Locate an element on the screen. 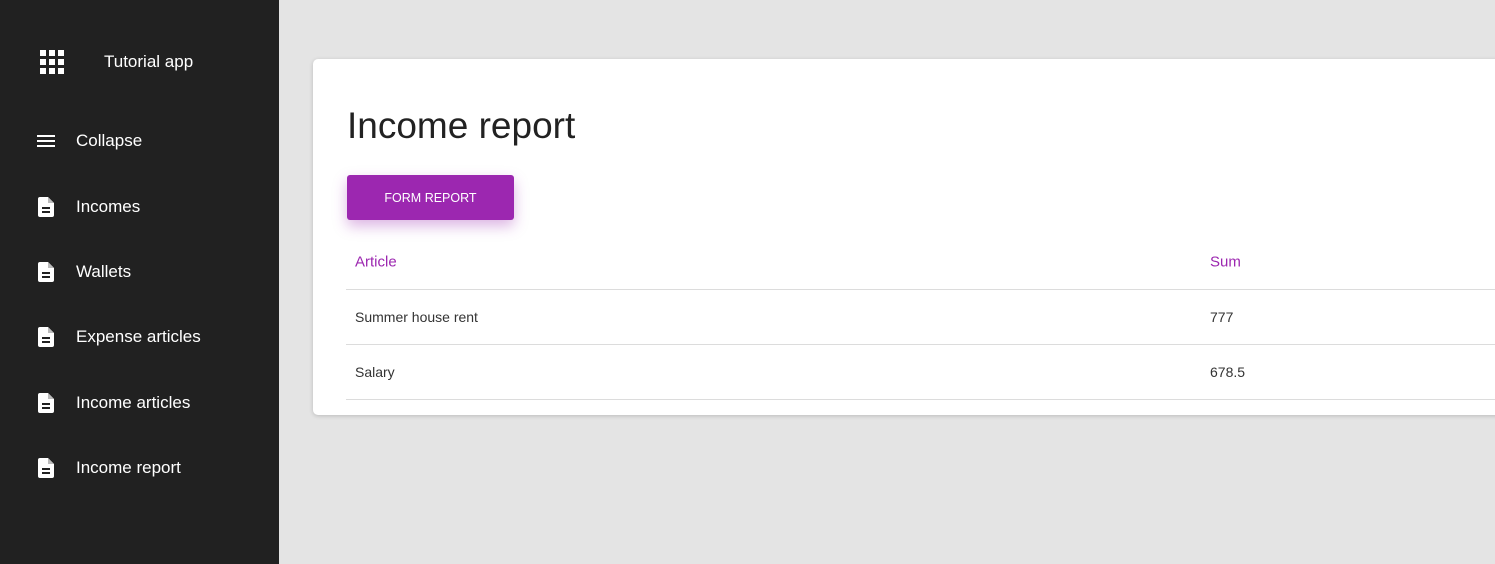 The height and width of the screenshot is (564, 1495). sidebar-item-incomes: Incomes is located at coordinates (149, 207).